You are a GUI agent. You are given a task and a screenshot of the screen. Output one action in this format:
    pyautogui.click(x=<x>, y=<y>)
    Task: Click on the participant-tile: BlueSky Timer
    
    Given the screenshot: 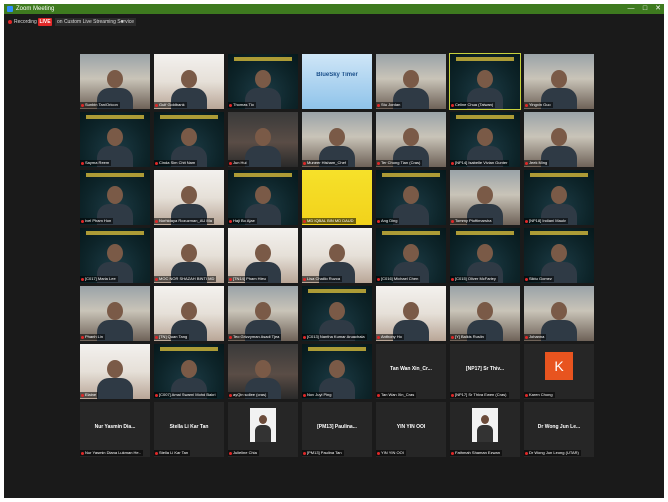 What is the action you would take?
    pyautogui.click(x=337, y=81)
    